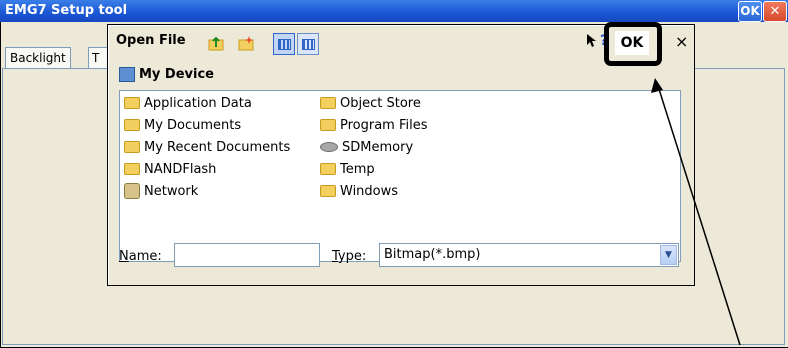 The image size is (788, 348). Describe the element at coordinates (132, 191) in the screenshot. I see `network-icon` at that location.